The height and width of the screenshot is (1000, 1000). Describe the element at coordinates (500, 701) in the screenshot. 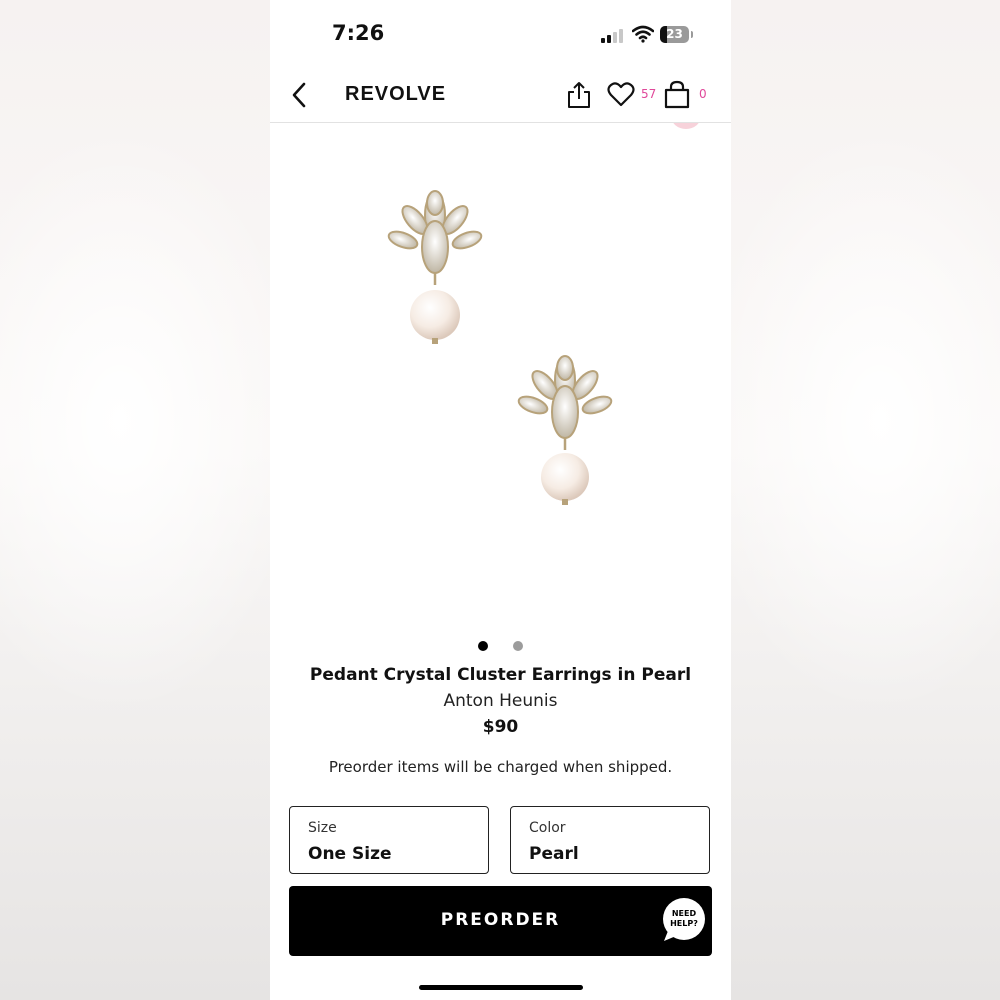

I see `product-brand: Anton Heunis` at that location.